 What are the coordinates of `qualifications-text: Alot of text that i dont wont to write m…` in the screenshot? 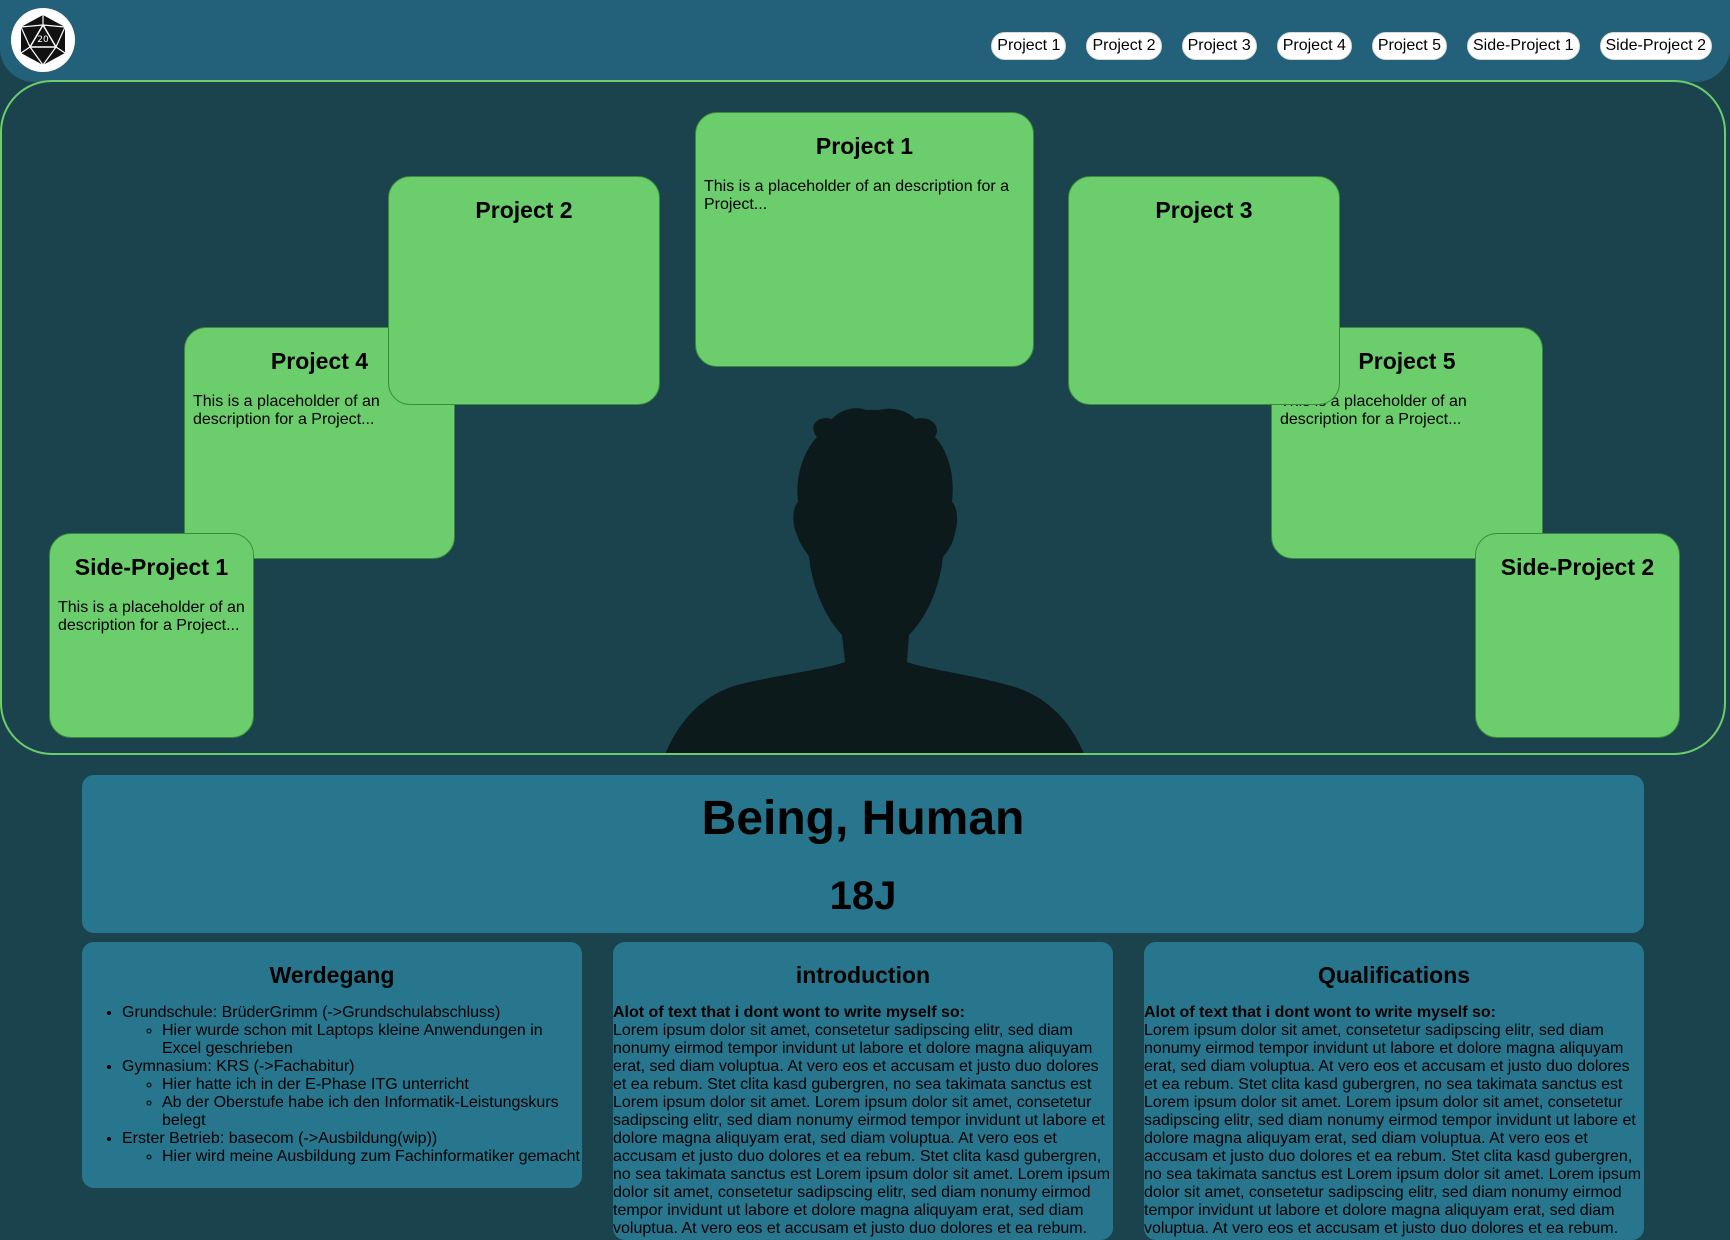 It's located at (1394, 1121).